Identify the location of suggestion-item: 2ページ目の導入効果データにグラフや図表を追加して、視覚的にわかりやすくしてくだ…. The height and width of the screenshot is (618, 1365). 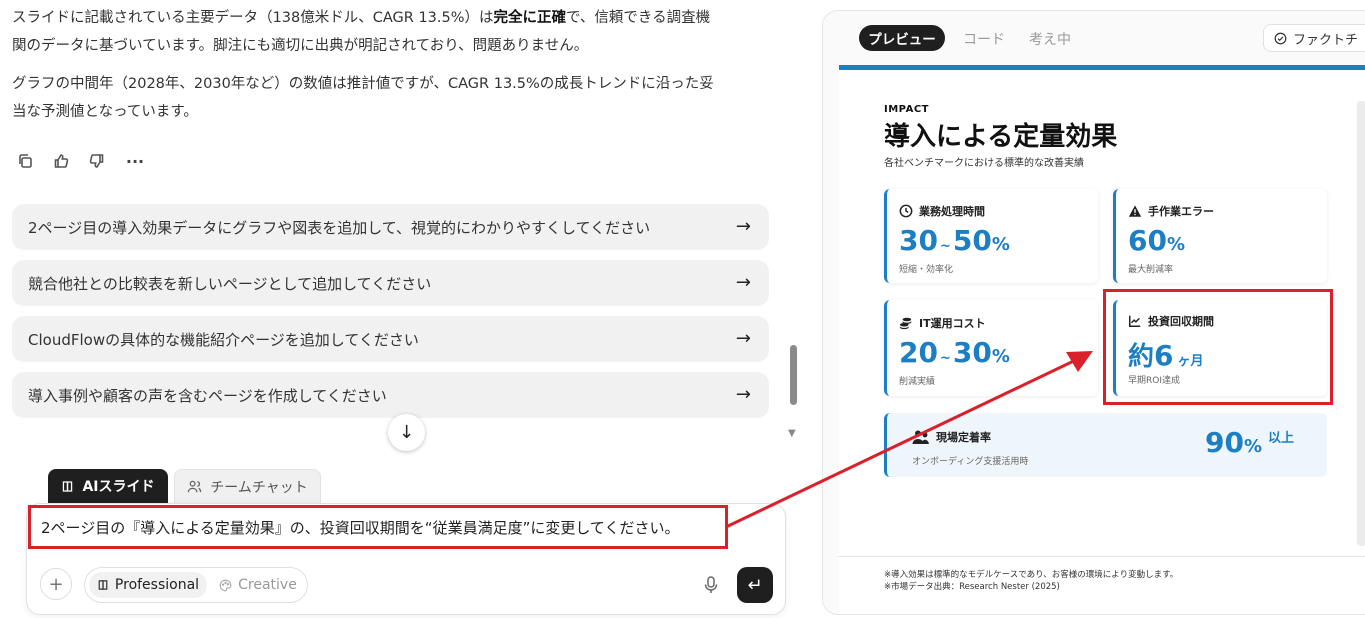
(390, 227).